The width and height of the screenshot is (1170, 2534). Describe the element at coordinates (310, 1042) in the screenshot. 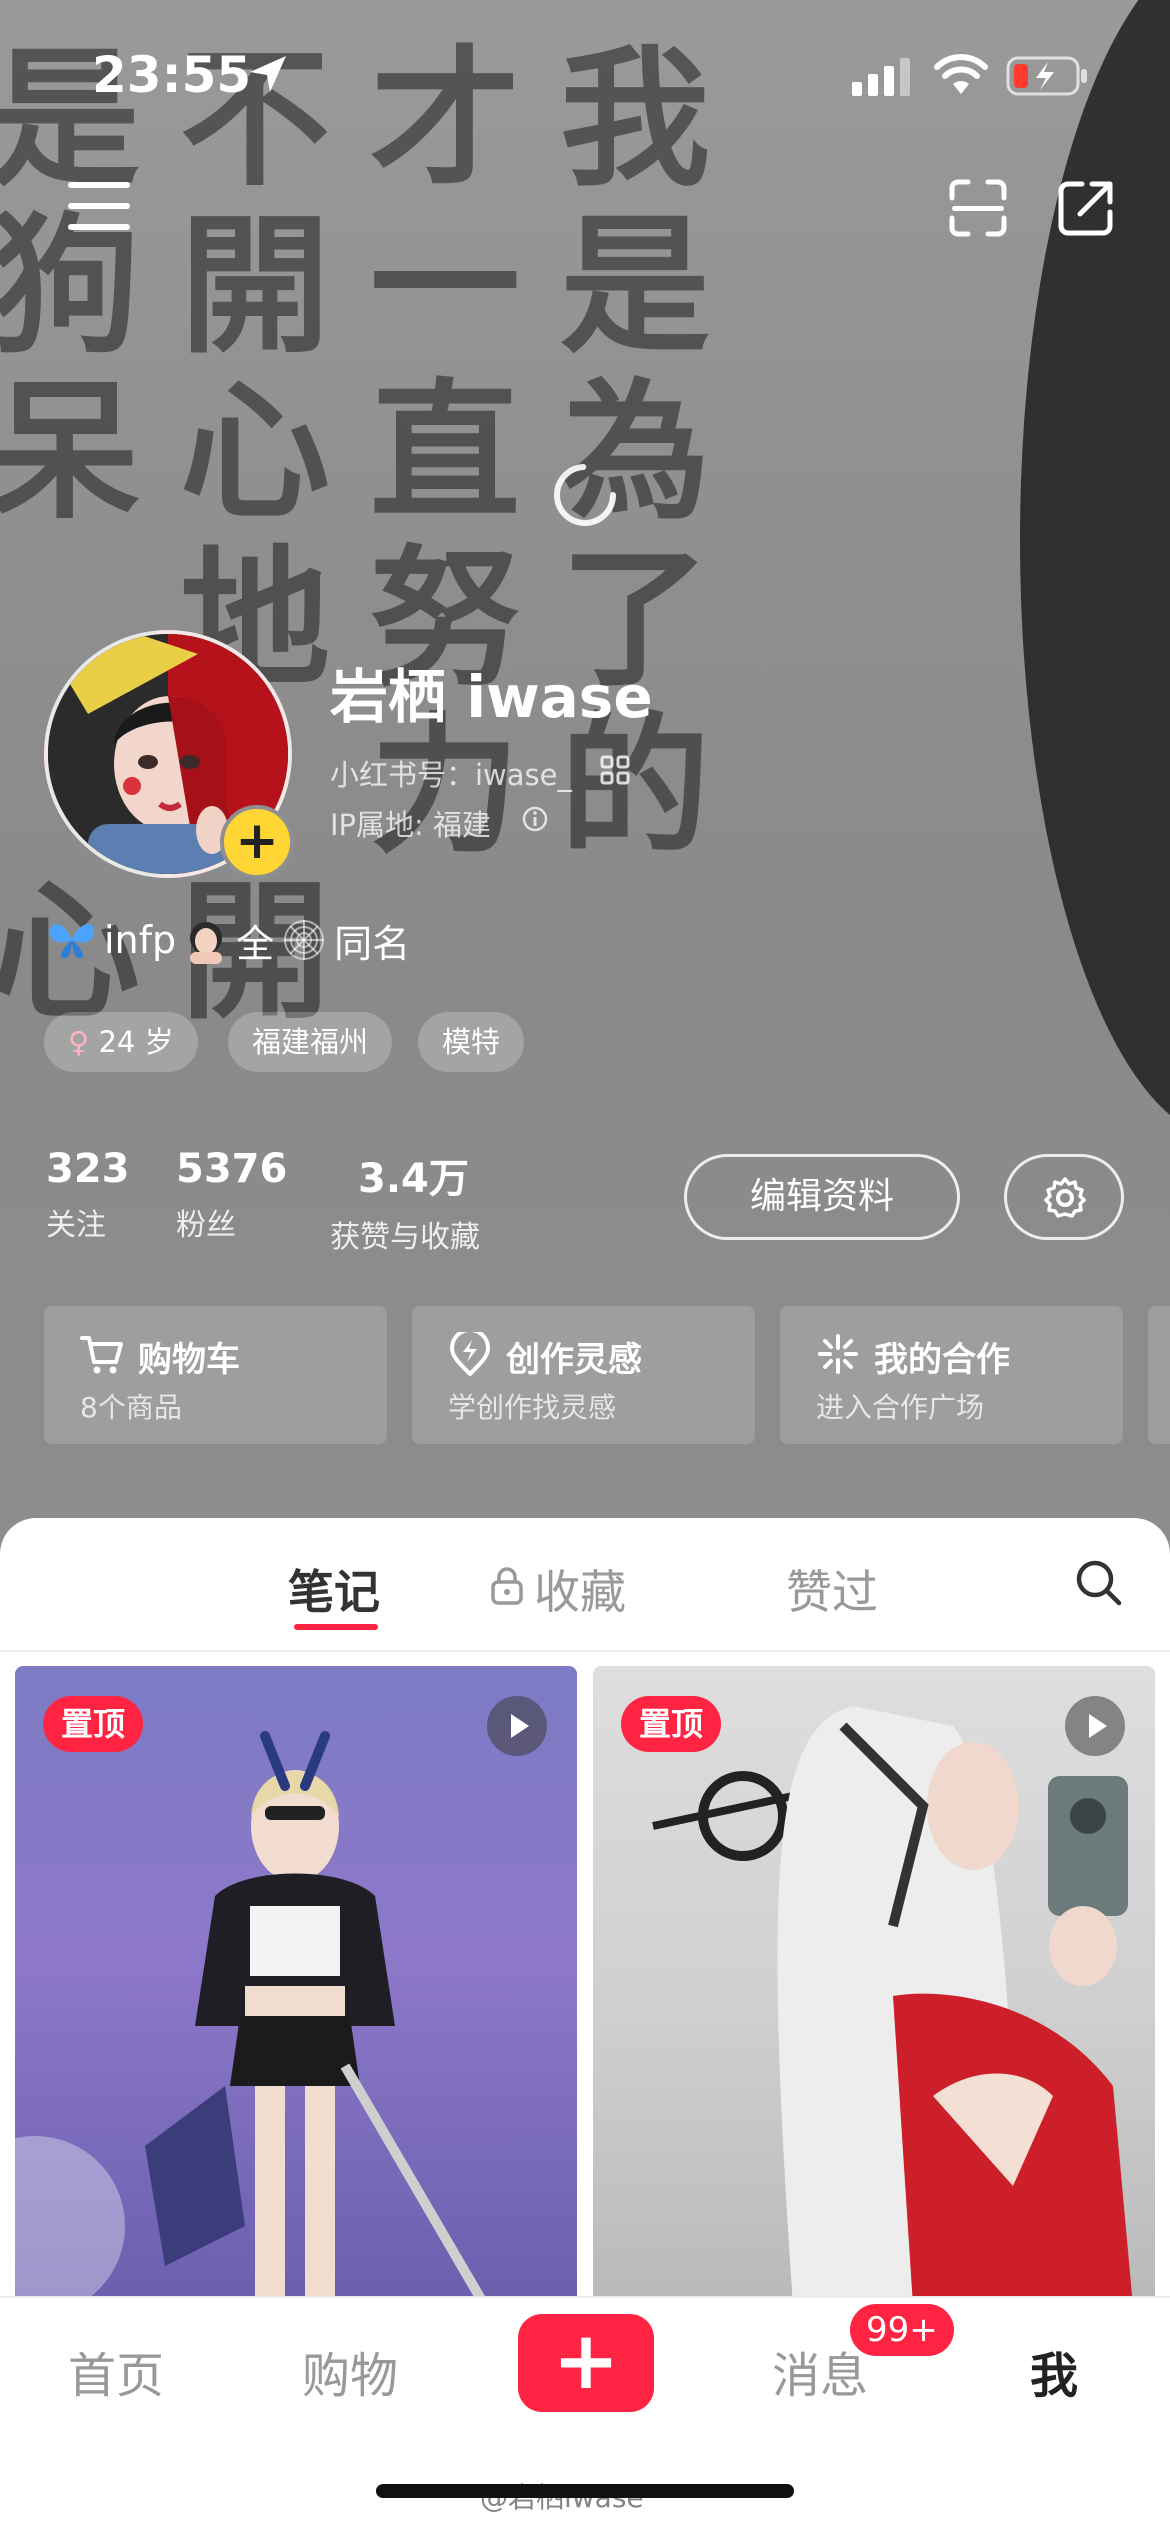

I see `tag-location: 福建福州` at that location.